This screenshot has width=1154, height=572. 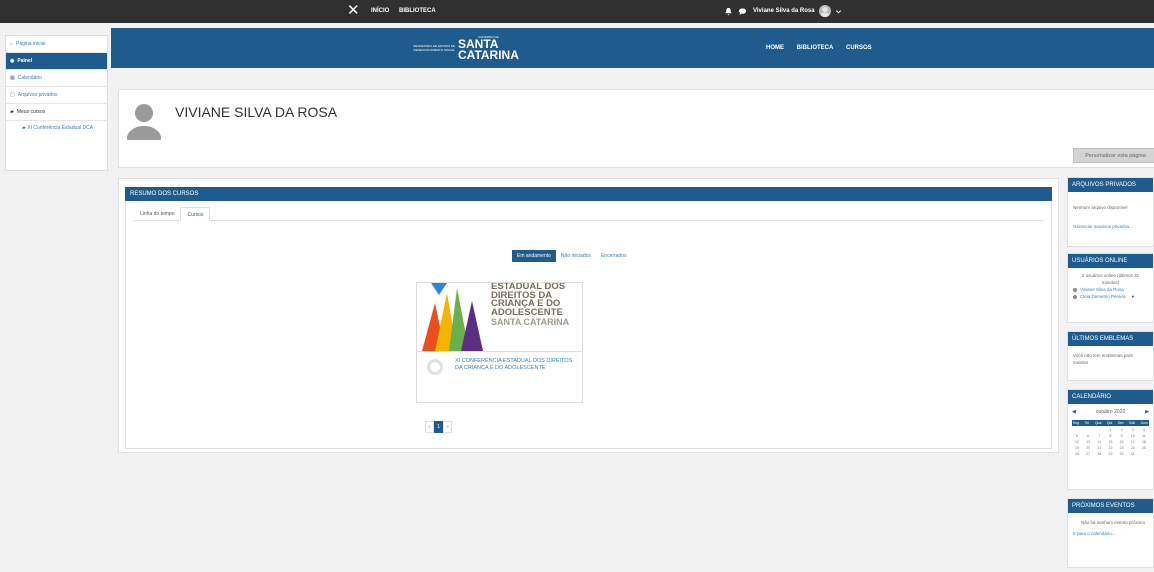 What do you see at coordinates (1099, 436) in the screenshot?
I see `calendar-day: 7` at bounding box center [1099, 436].